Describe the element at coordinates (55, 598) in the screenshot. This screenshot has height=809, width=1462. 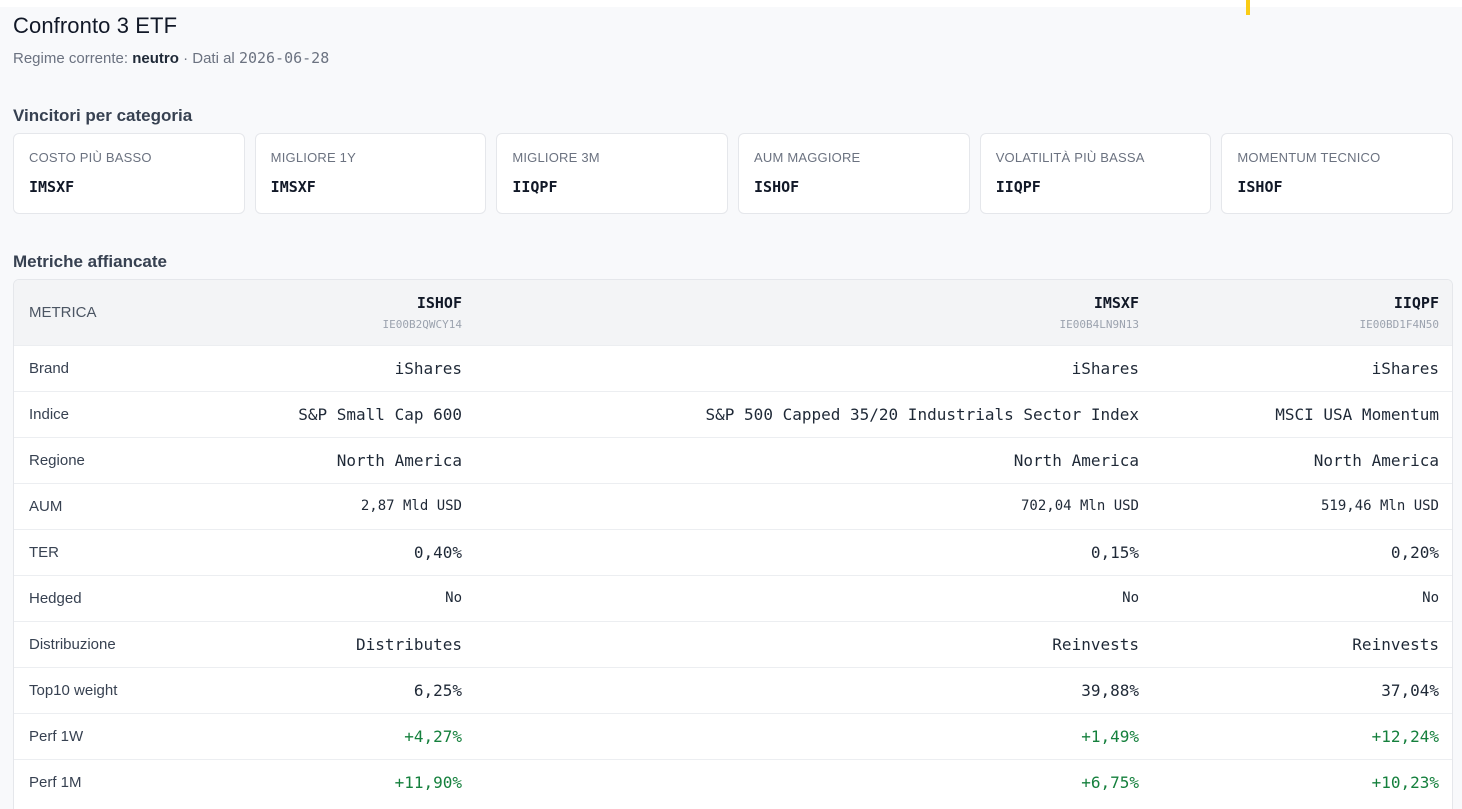
I see `metric-name: Hedged` at that location.